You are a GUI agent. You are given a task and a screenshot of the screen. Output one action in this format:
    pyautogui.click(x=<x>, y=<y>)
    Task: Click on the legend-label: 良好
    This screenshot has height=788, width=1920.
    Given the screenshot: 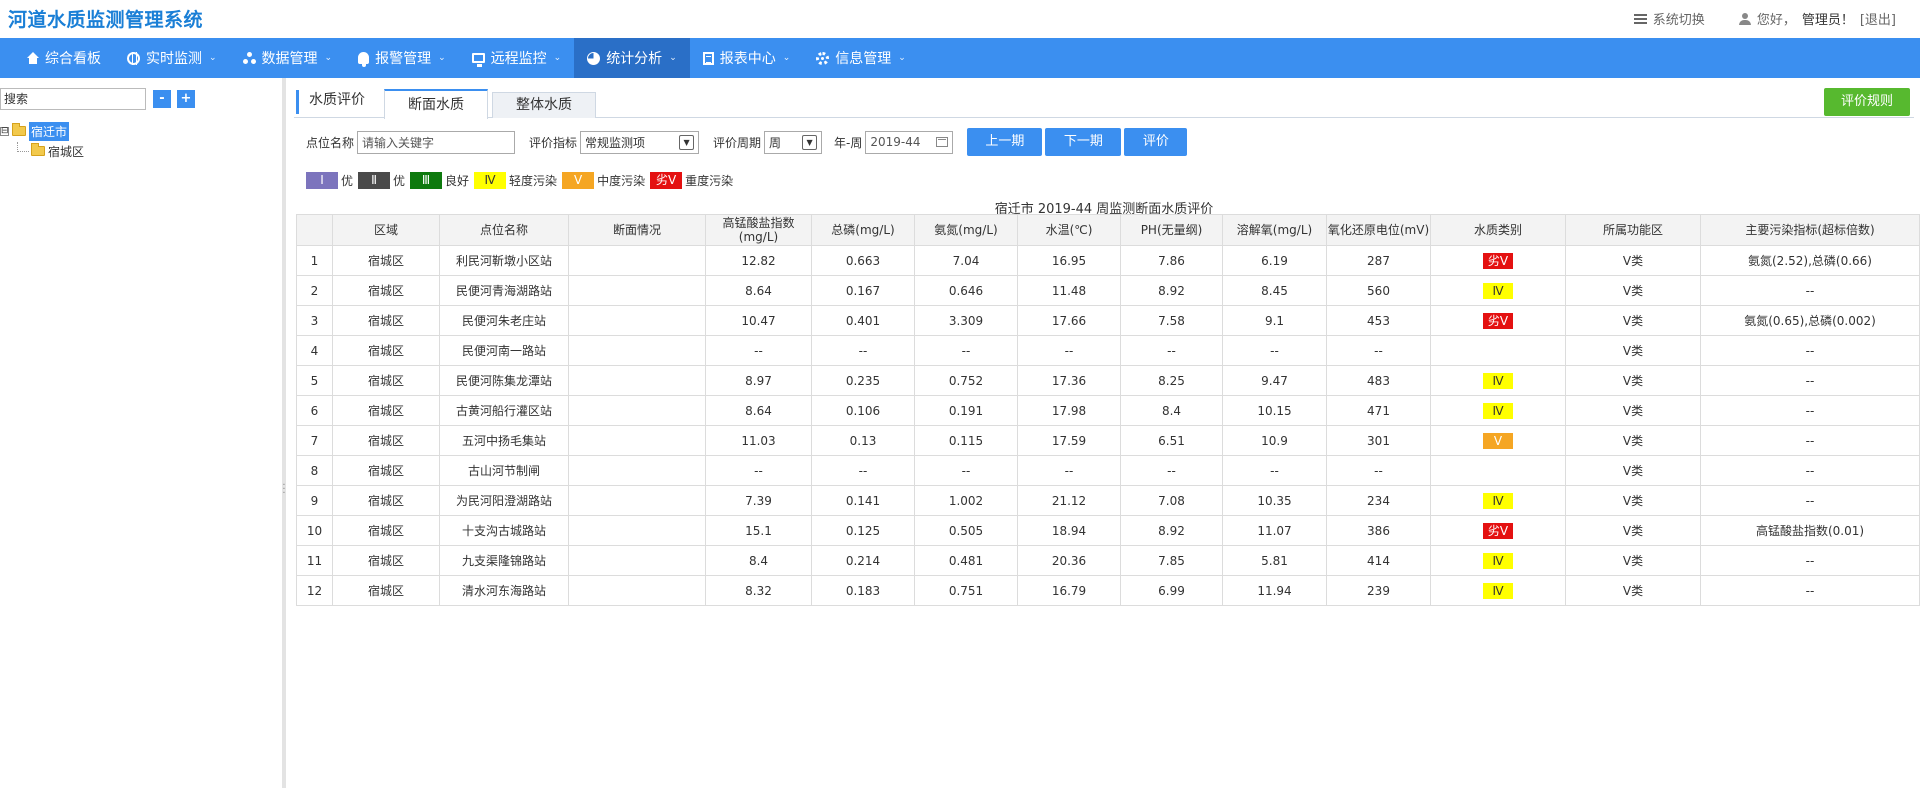 What is the action you would take?
    pyautogui.click(x=457, y=181)
    